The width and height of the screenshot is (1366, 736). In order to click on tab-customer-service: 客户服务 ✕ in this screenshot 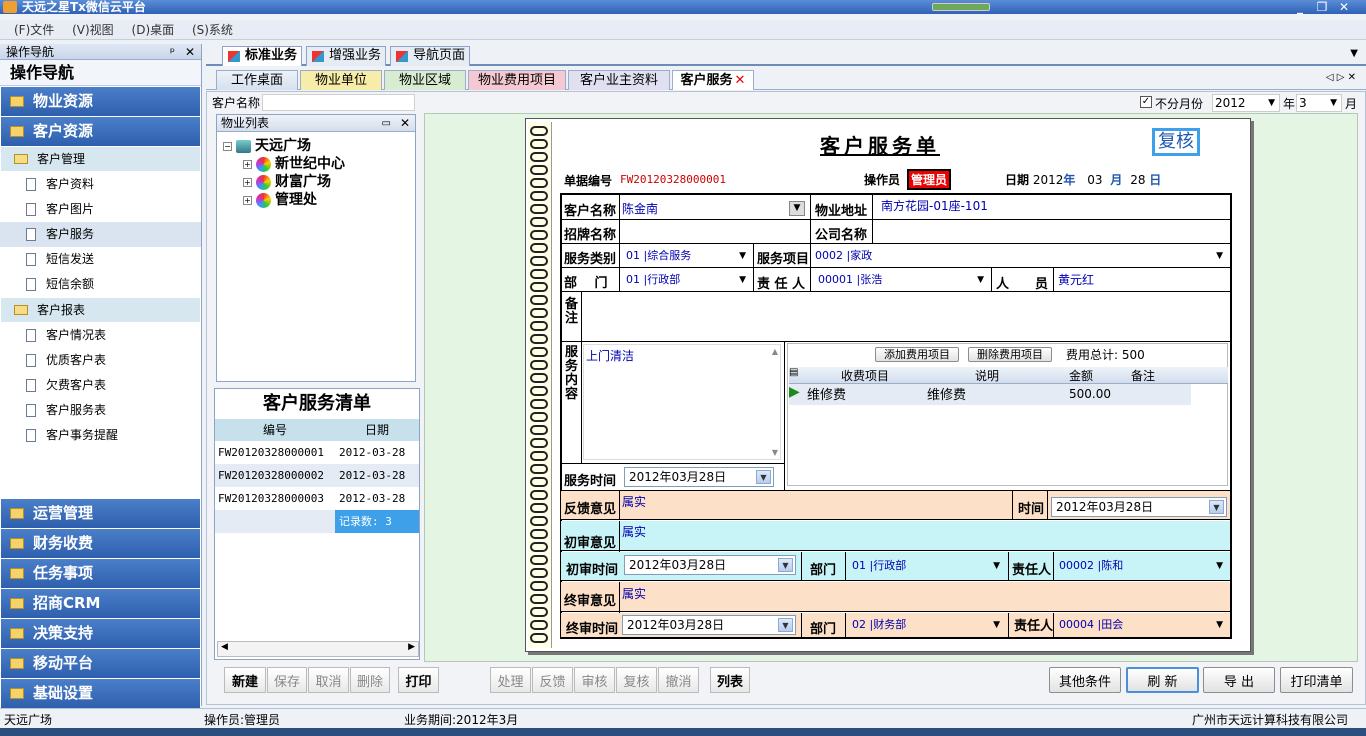, I will do `click(713, 80)`.